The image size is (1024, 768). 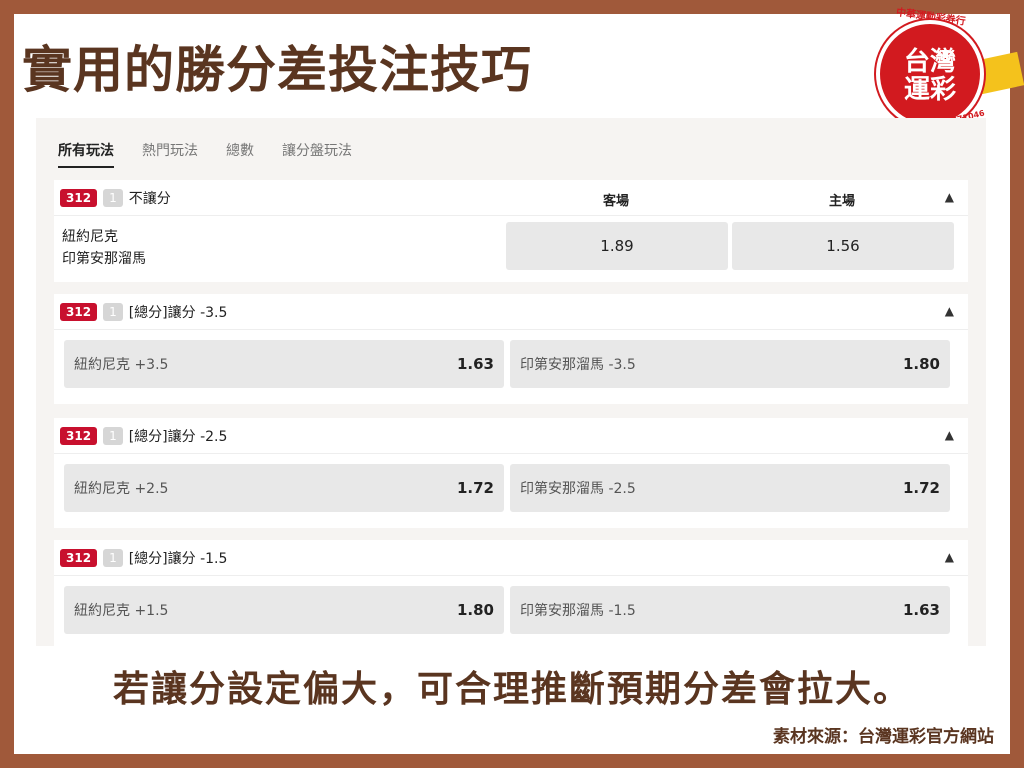 I want to click on market-label: [總分]讓分 -1.5, so click(x=178, y=558).